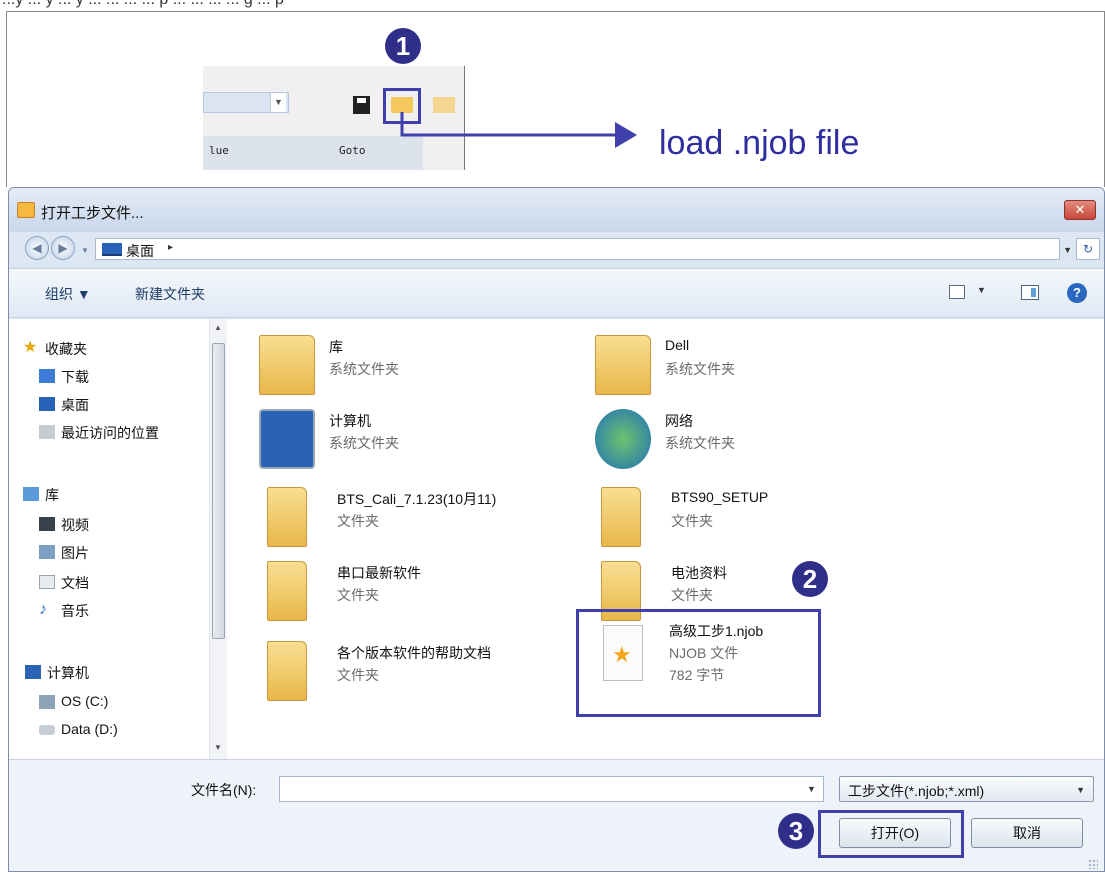  Describe the element at coordinates (218, 491) in the screenshot. I see `scroll-thumb` at that location.